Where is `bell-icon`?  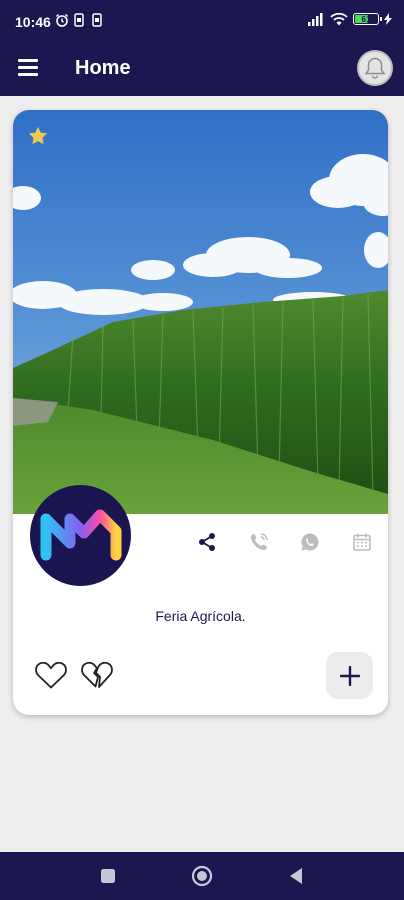 bell-icon is located at coordinates (375, 68).